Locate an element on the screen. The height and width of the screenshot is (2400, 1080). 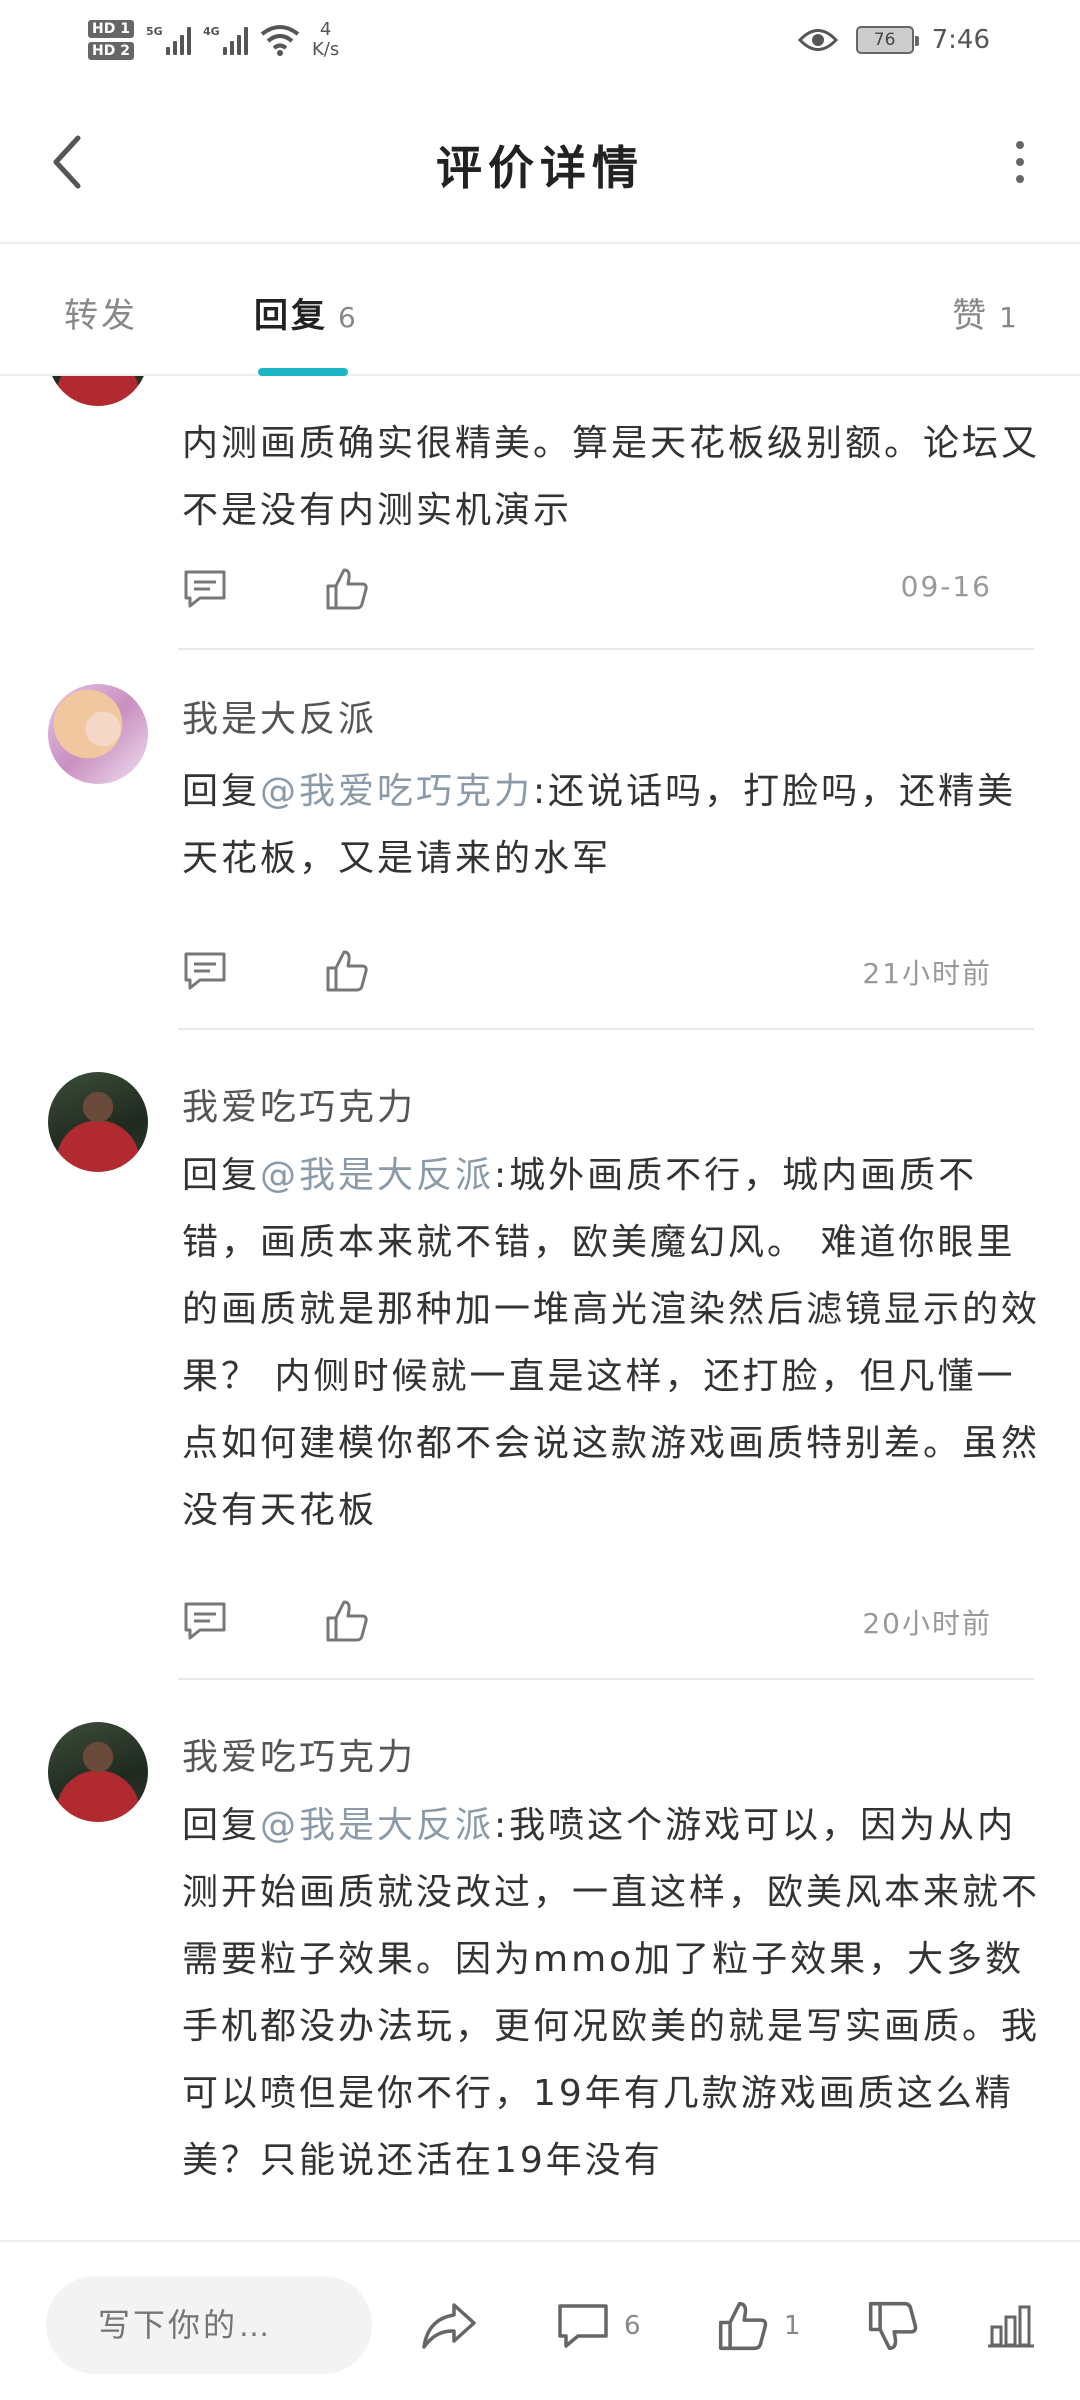
tab-like: 赞1 is located at coordinates (986, 312).